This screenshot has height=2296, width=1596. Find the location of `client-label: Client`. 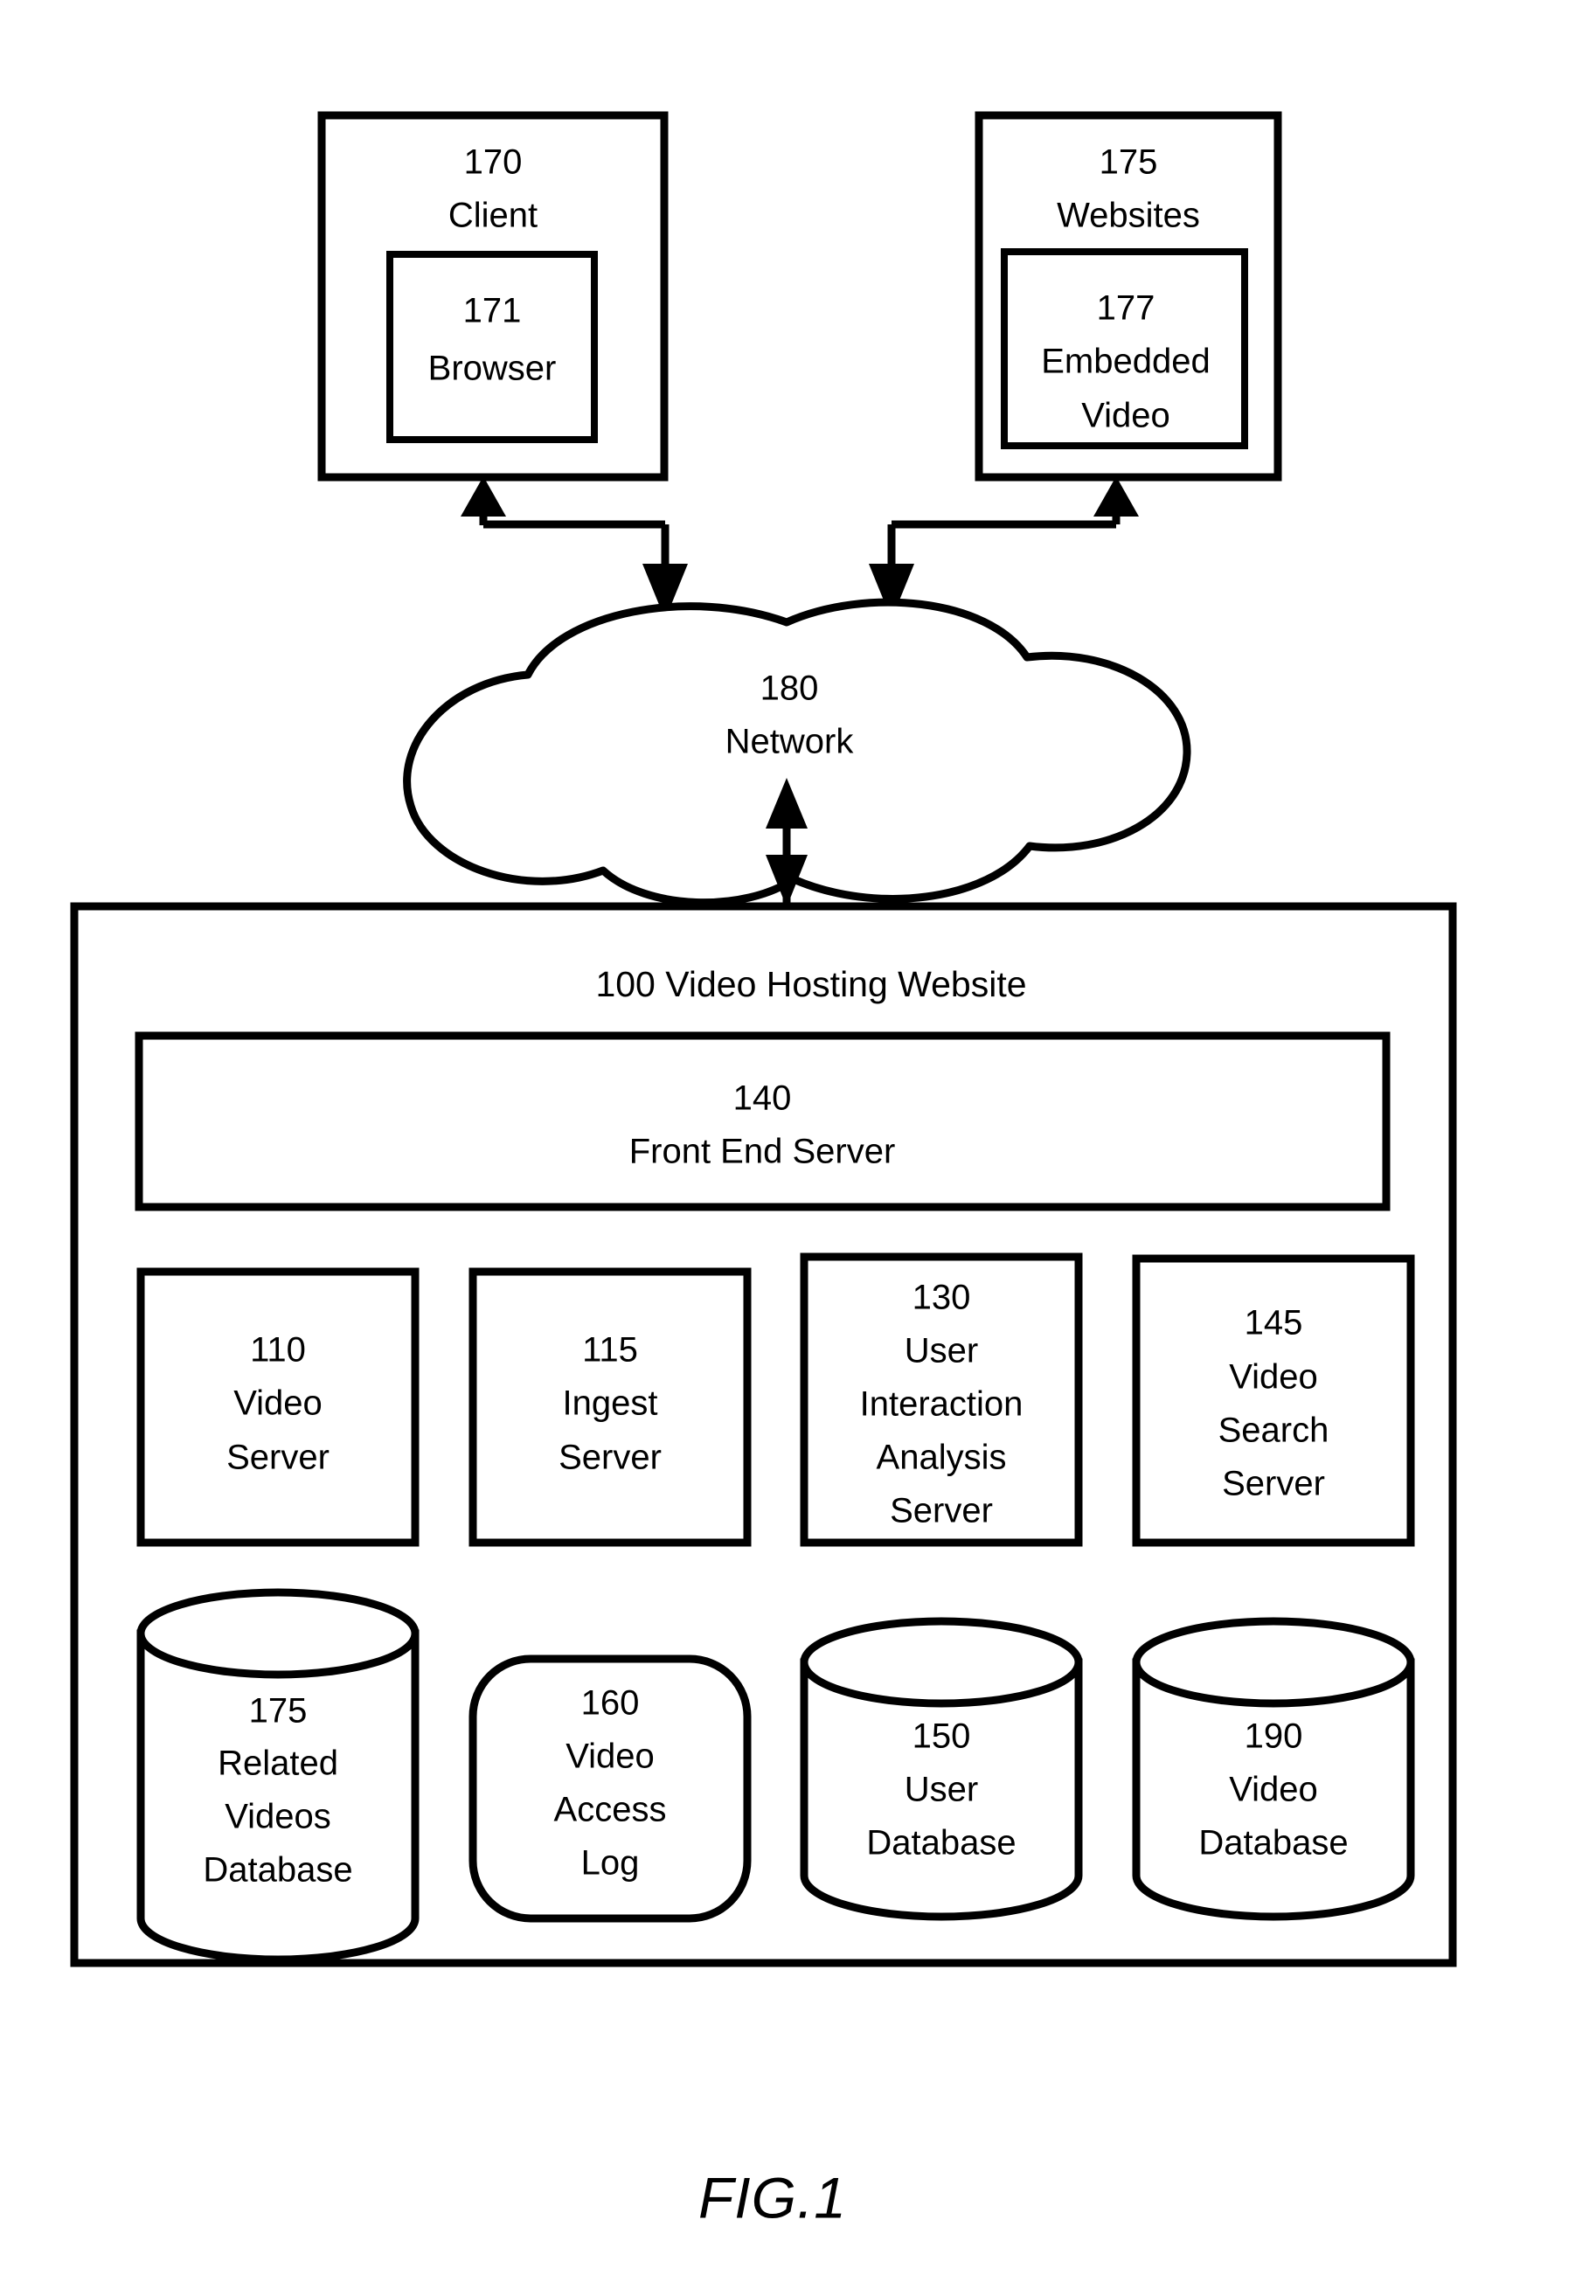

client-label: Client is located at coordinates (493, 216).